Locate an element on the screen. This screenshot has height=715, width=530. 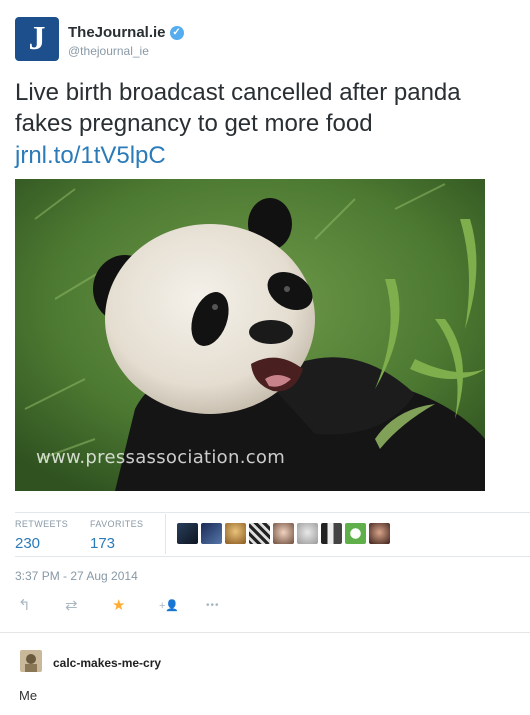
retweet-icon: ⇄ is located at coordinates (88, 605).